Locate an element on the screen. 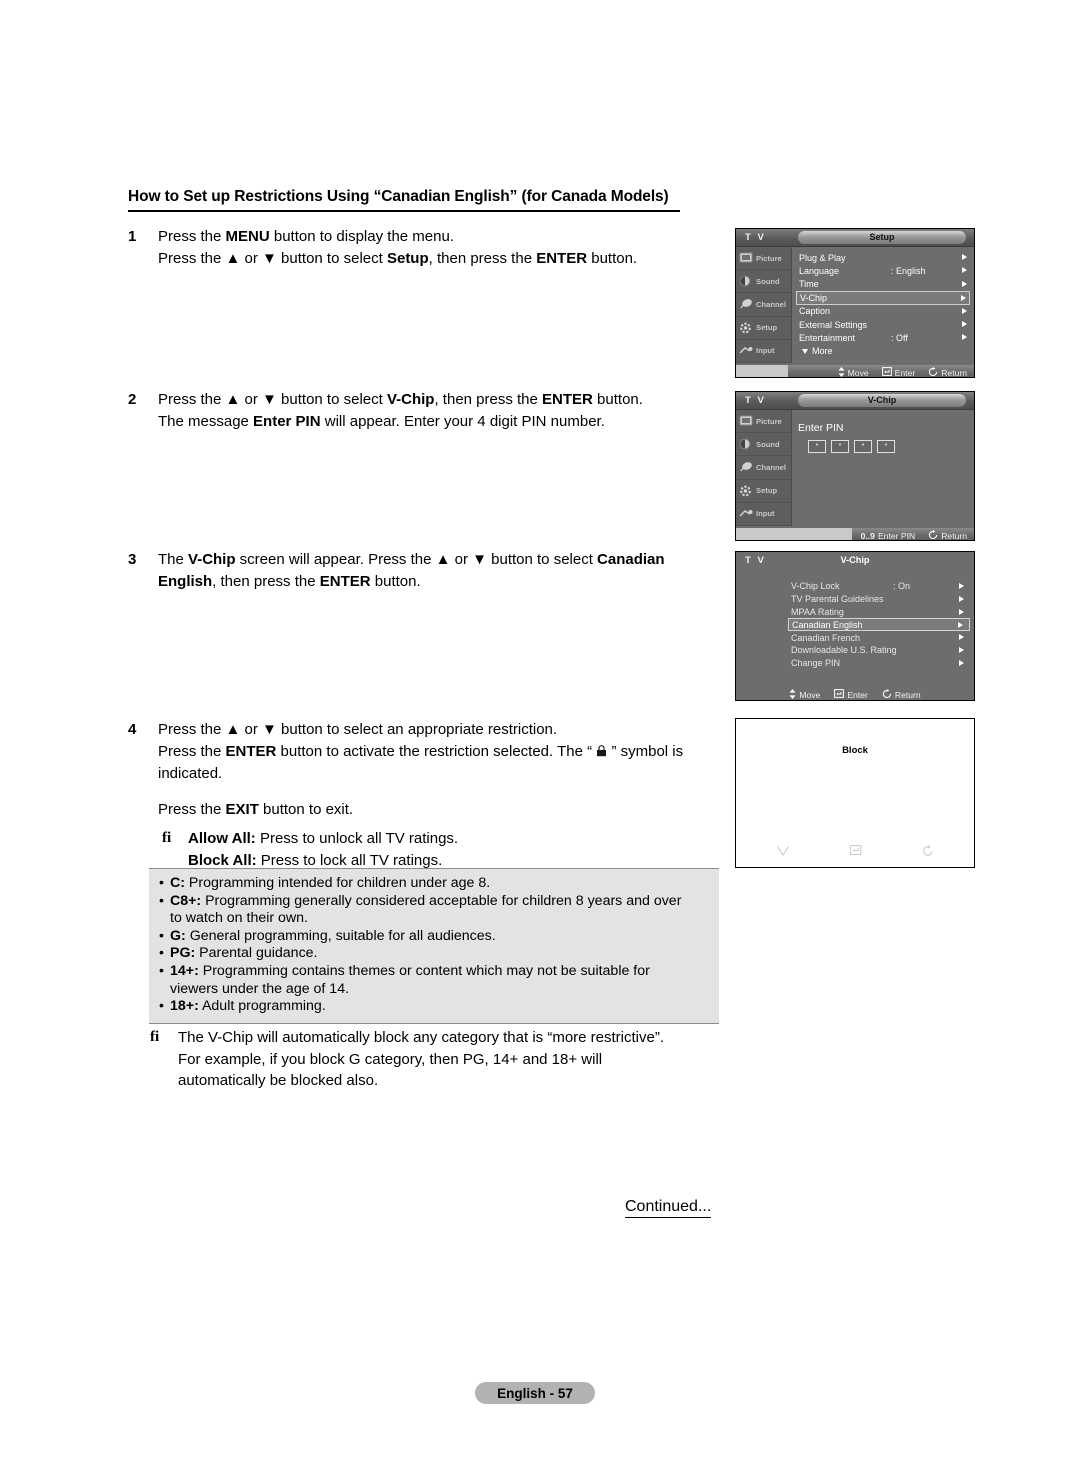  pin-digit-2: * is located at coordinates (840, 446).